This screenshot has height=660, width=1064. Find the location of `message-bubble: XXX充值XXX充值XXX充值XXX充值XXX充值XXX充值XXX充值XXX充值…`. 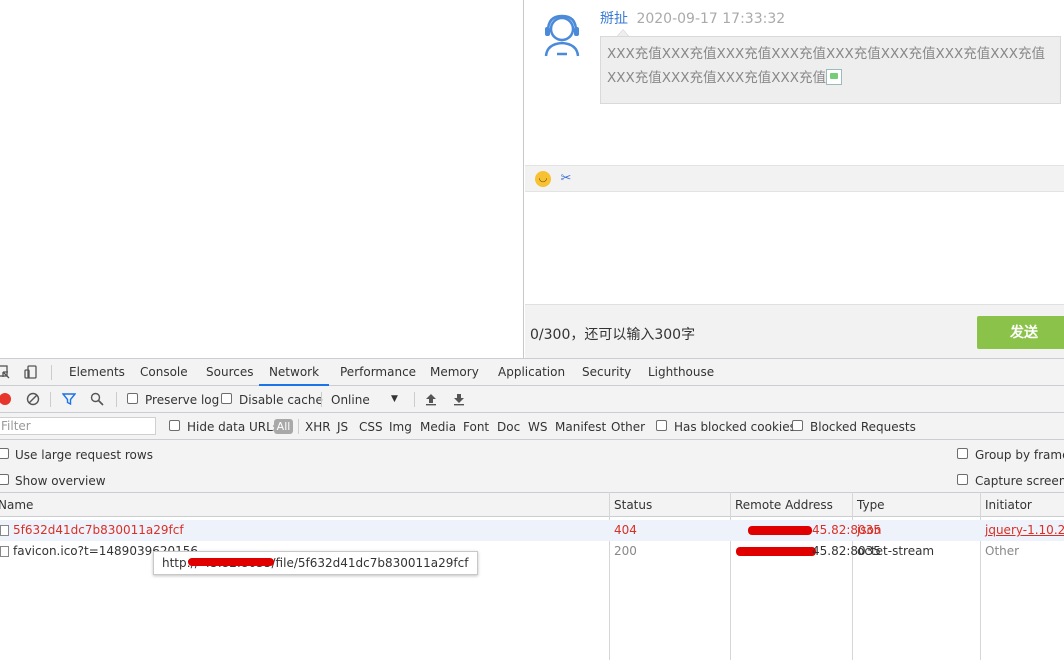

message-bubble: XXX充值XXX充值XXX充值XXX充值XXX充值XXX充值XXX充值XXX充值… is located at coordinates (830, 70).